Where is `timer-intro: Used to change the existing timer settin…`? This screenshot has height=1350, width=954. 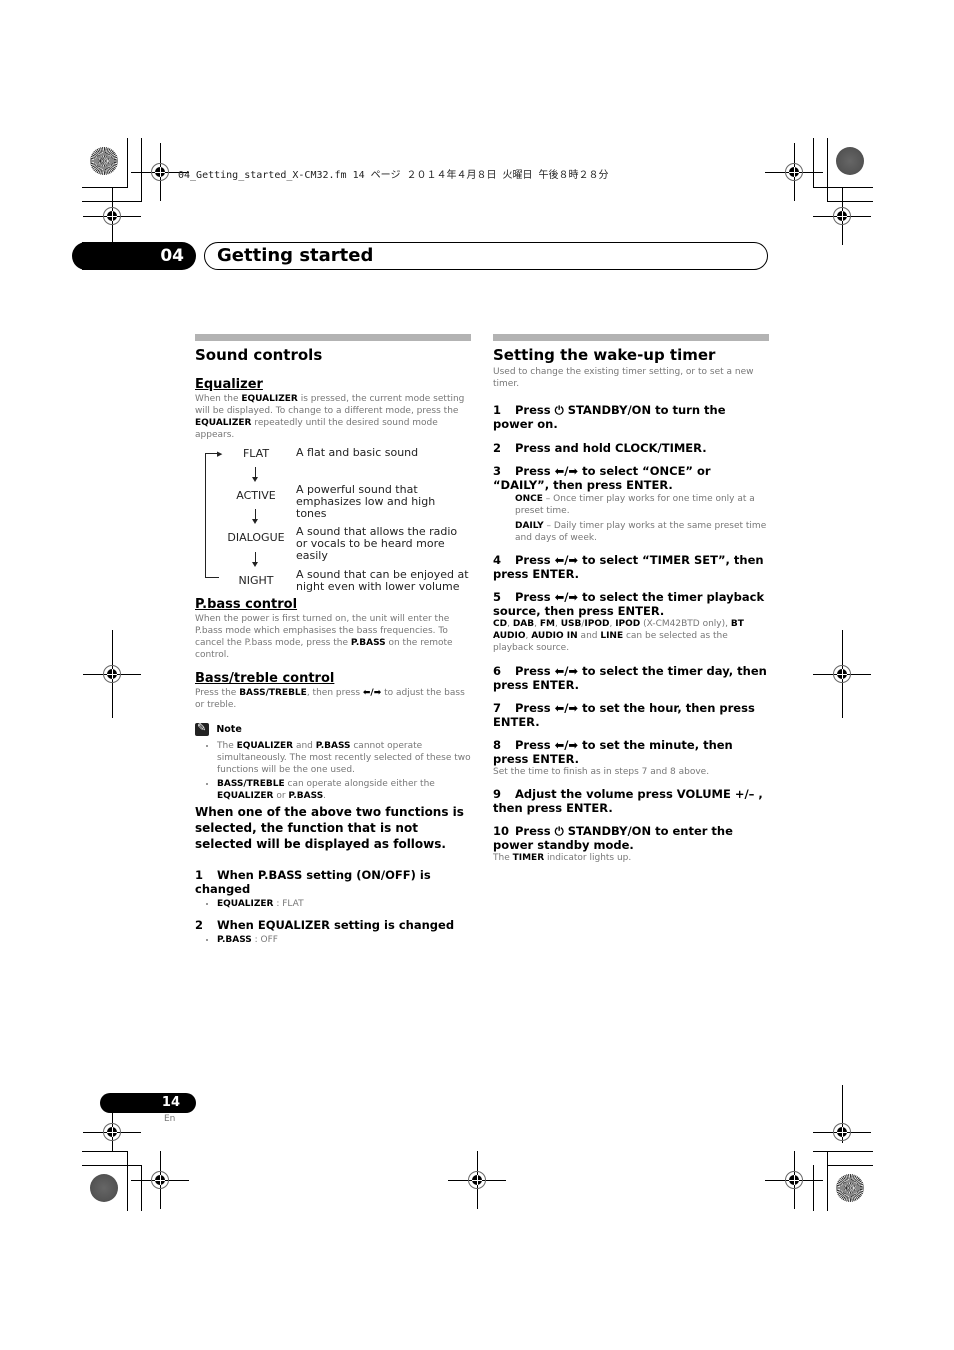 timer-intro: Used to change the existing timer settin… is located at coordinates (623, 378).